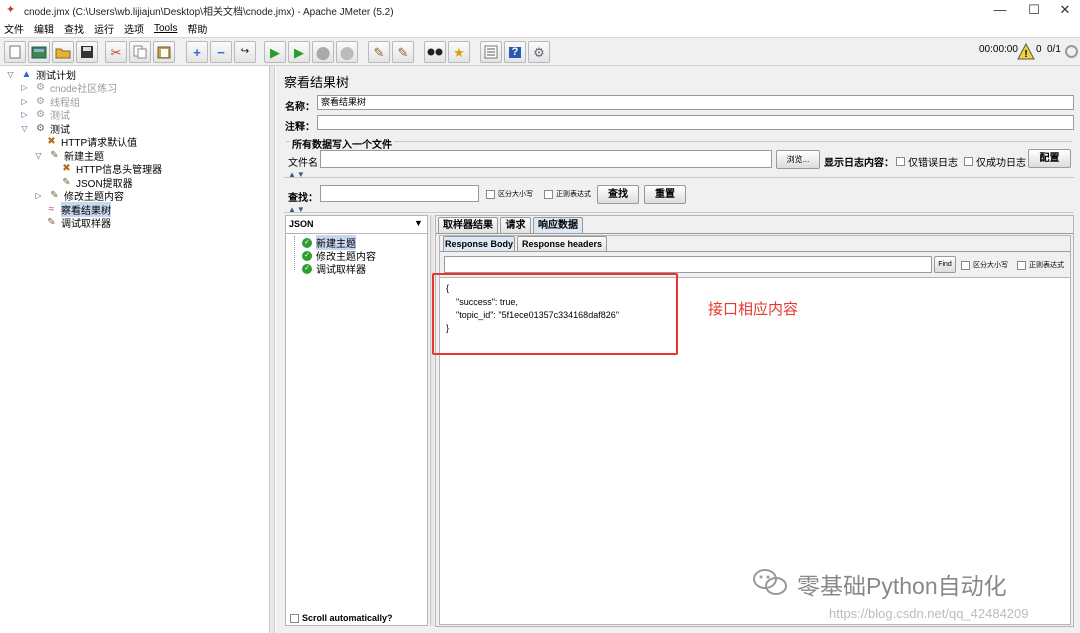 This screenshot has height=633, width=1080. What do you see at coordinates (567, 194) in the screenshot?
I see `regex-checkbox: 正则表达式` at bounding box center [567, 194].